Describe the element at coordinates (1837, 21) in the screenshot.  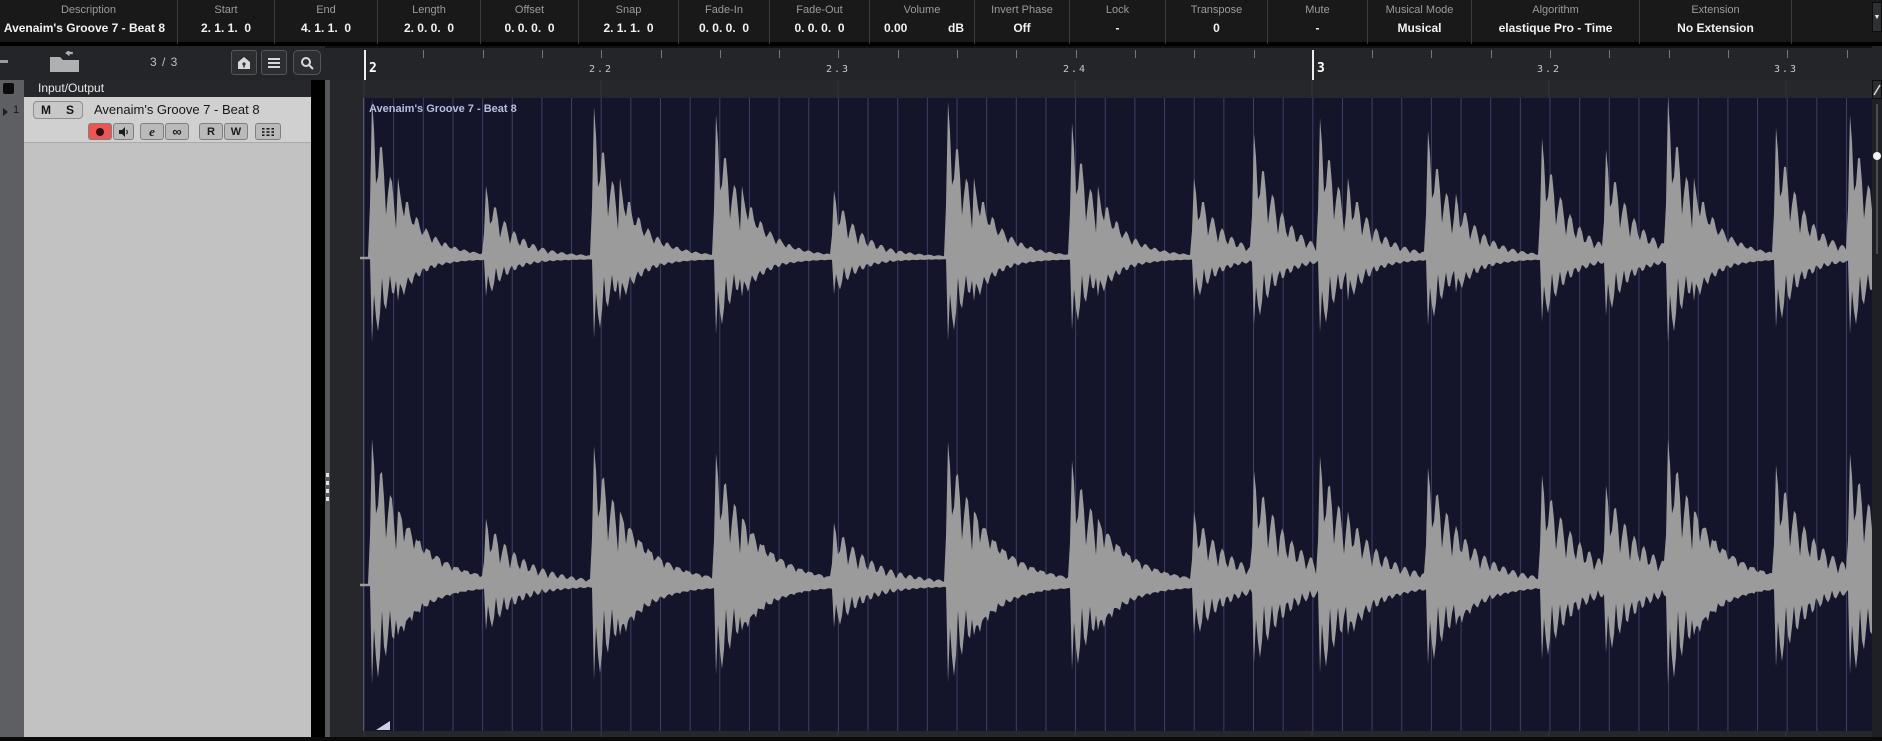
I see `info-filler` at that location.